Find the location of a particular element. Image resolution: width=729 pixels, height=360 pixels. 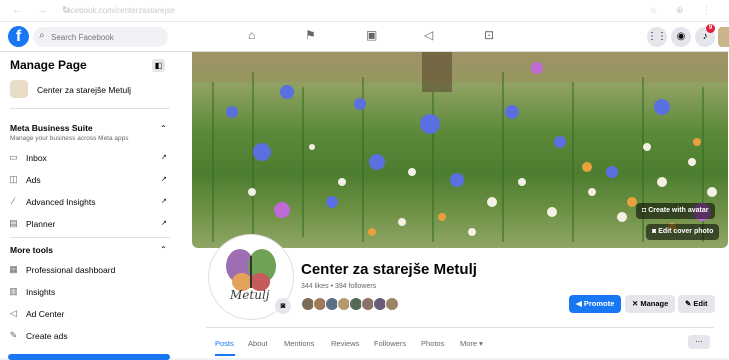

tab-photos: Photos is located at coordinates (432, 343).